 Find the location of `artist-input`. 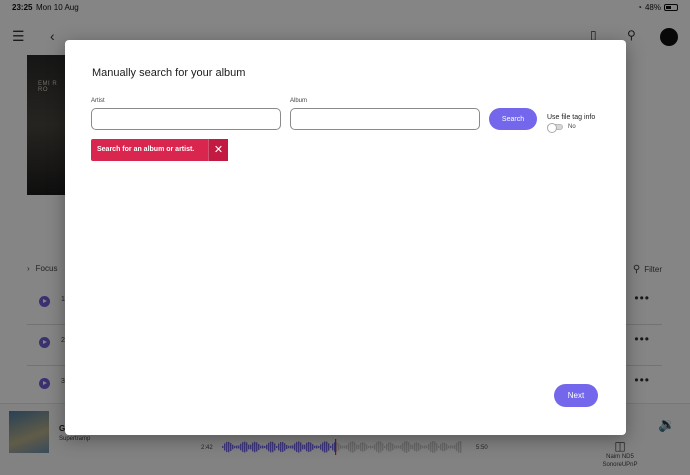

artist-input is located at coordinates (186, 119).